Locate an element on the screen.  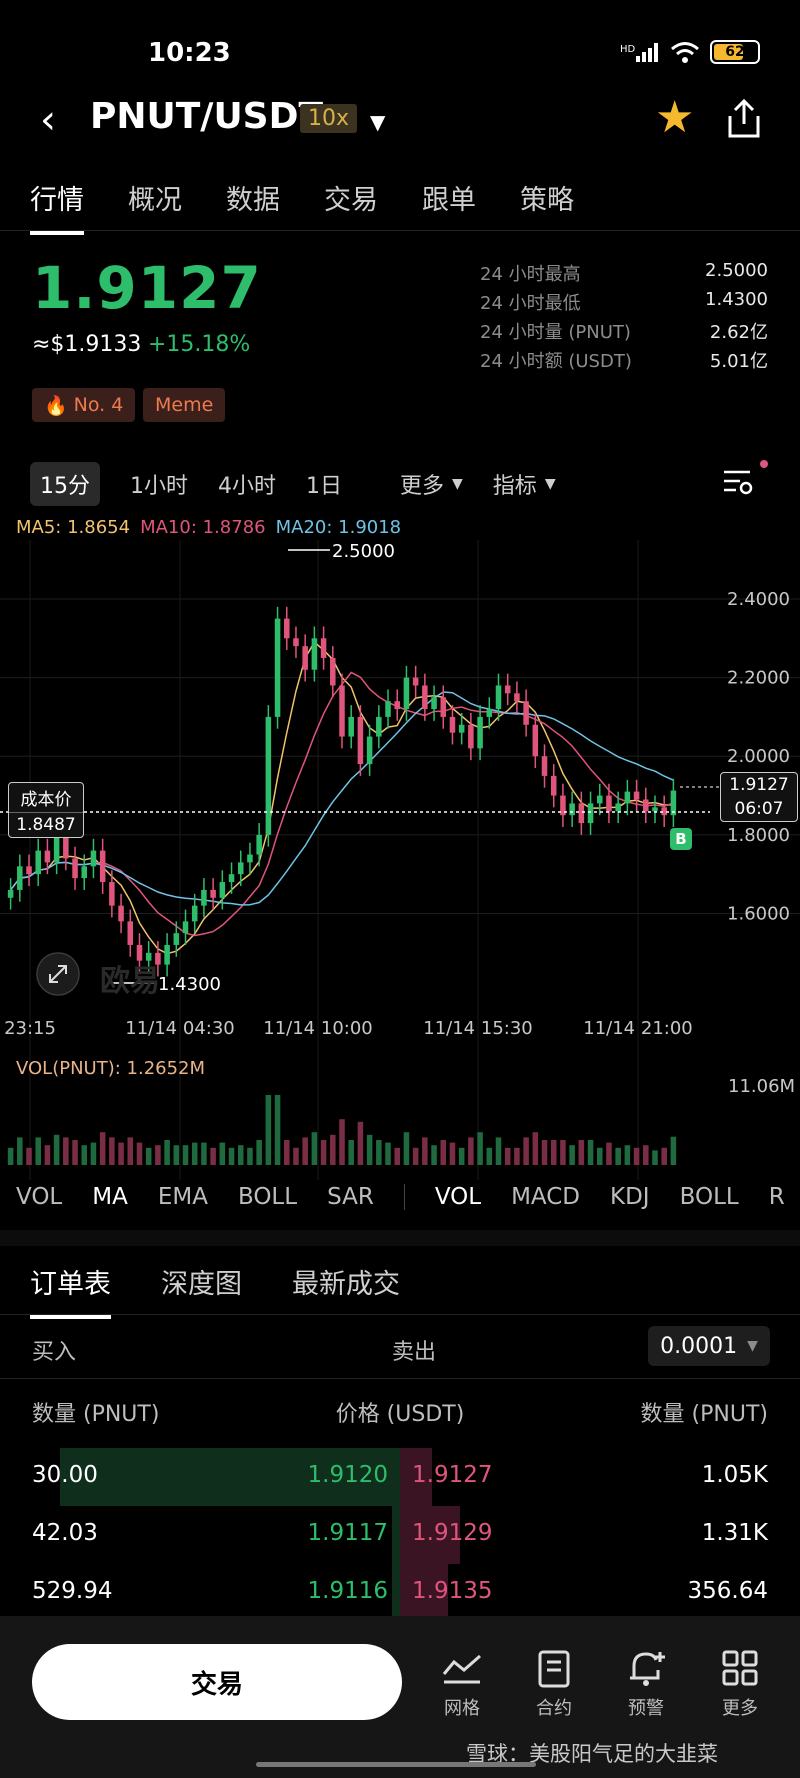
buy-label: 买入 is located at coordinates (54, 1352).